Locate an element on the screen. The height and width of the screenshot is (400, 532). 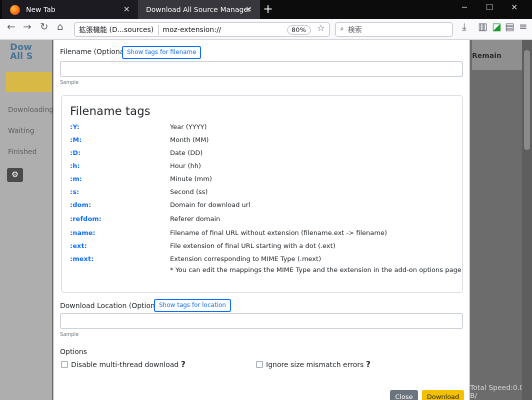
tab-title: Download All Source Manager is located at coordinates (198, 9).